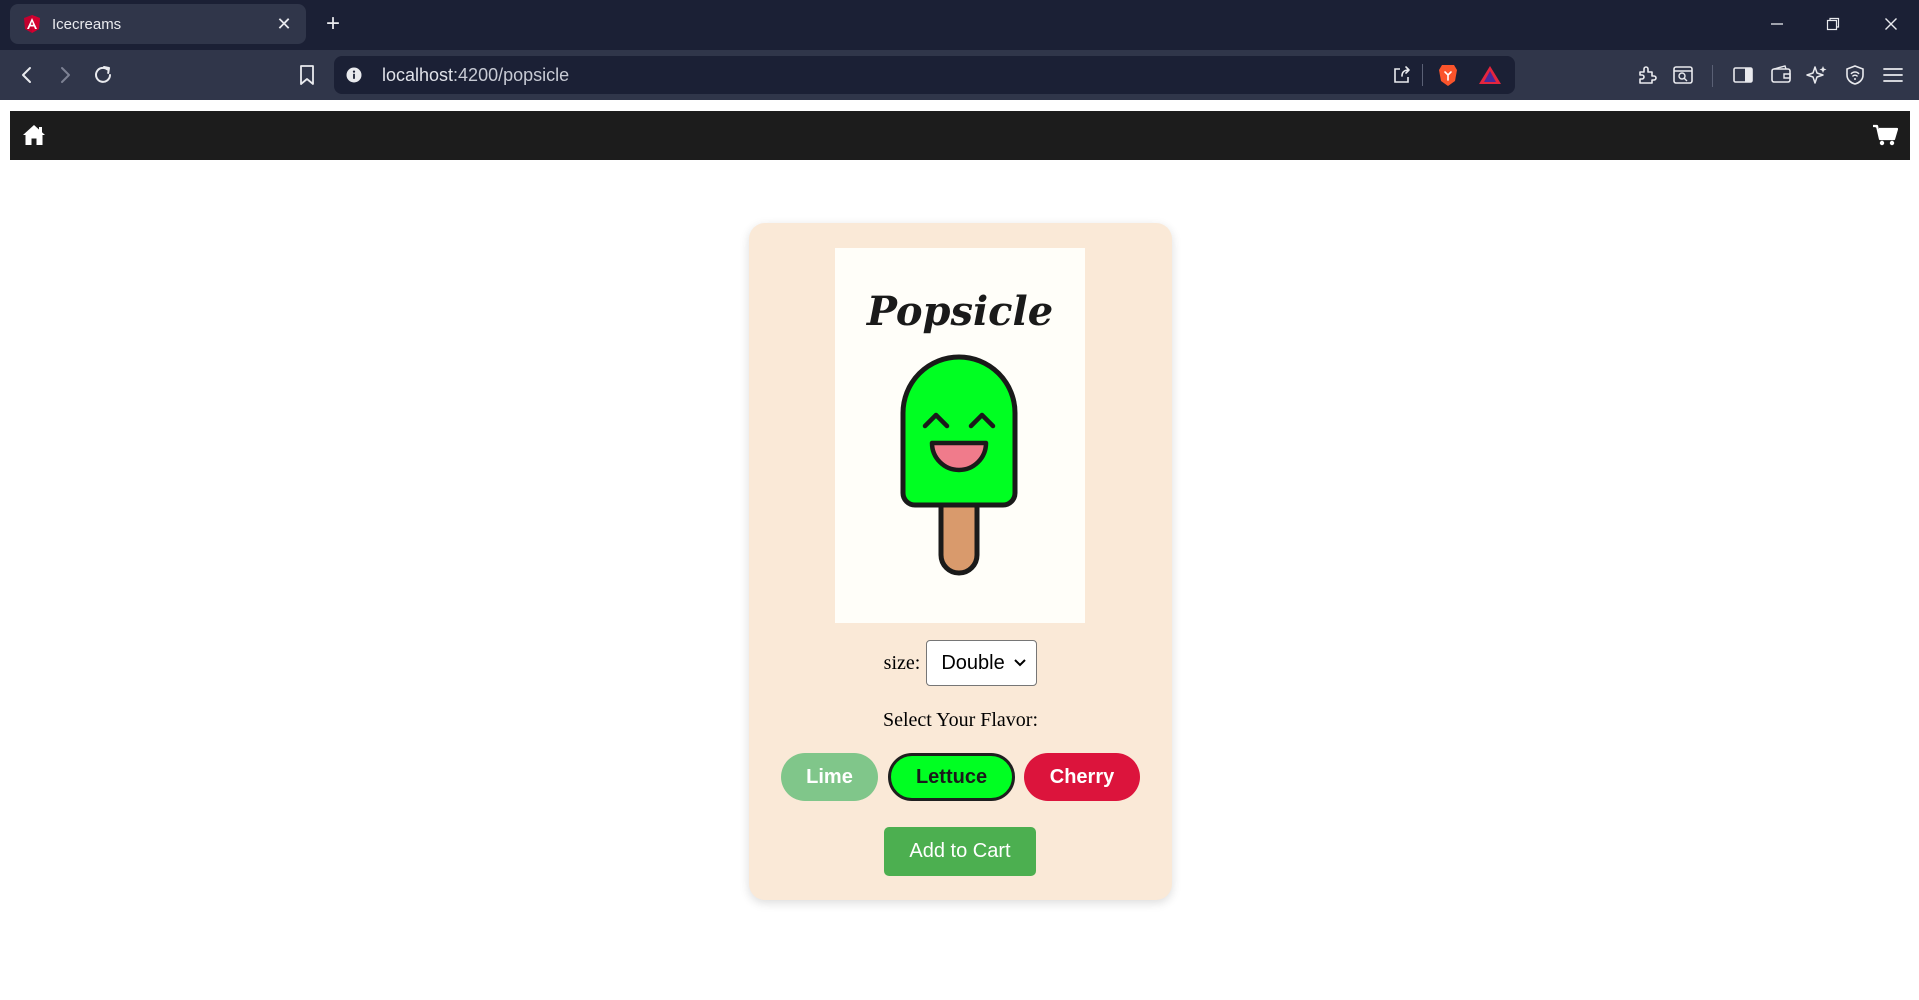 This screenshot has height=1000, width=1919. I want to click on url-divider, so click(1422, 75).